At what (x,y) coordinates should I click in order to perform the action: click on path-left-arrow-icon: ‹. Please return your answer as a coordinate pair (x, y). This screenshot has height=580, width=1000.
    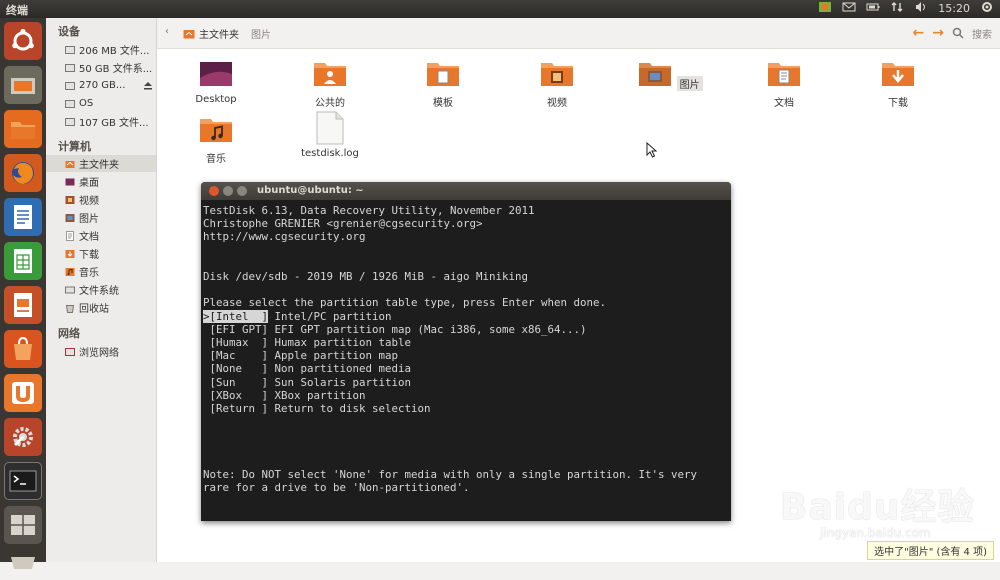
    Looking at the image, I should click on (167, 31).